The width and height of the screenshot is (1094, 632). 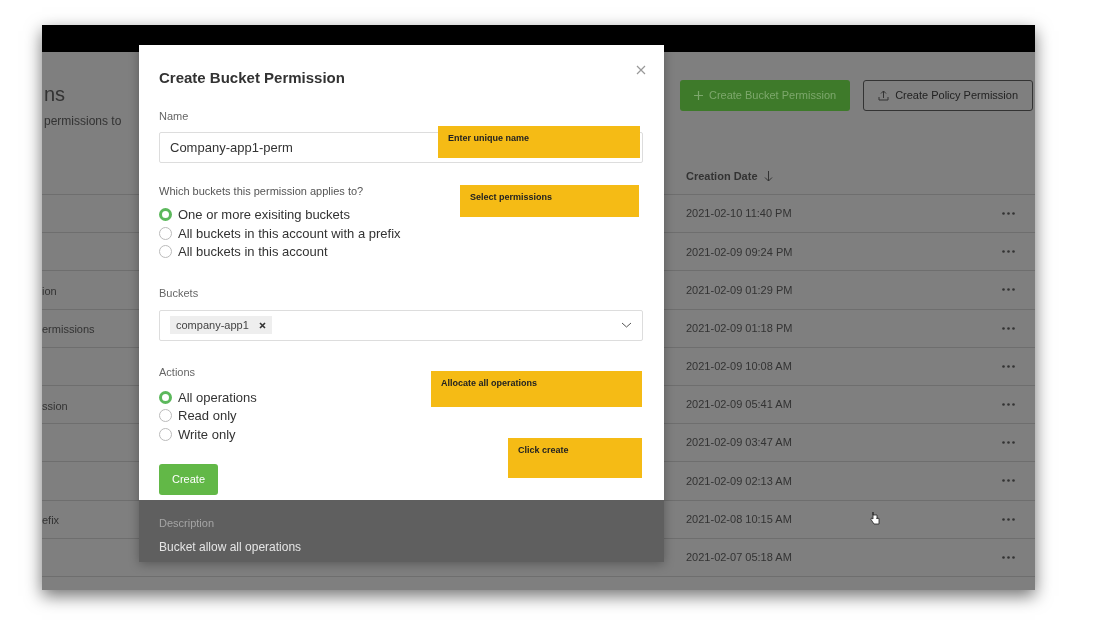 I want to click on table-cell-text: 2021-02-07 05:18 AM, so click(x=739, y=558).